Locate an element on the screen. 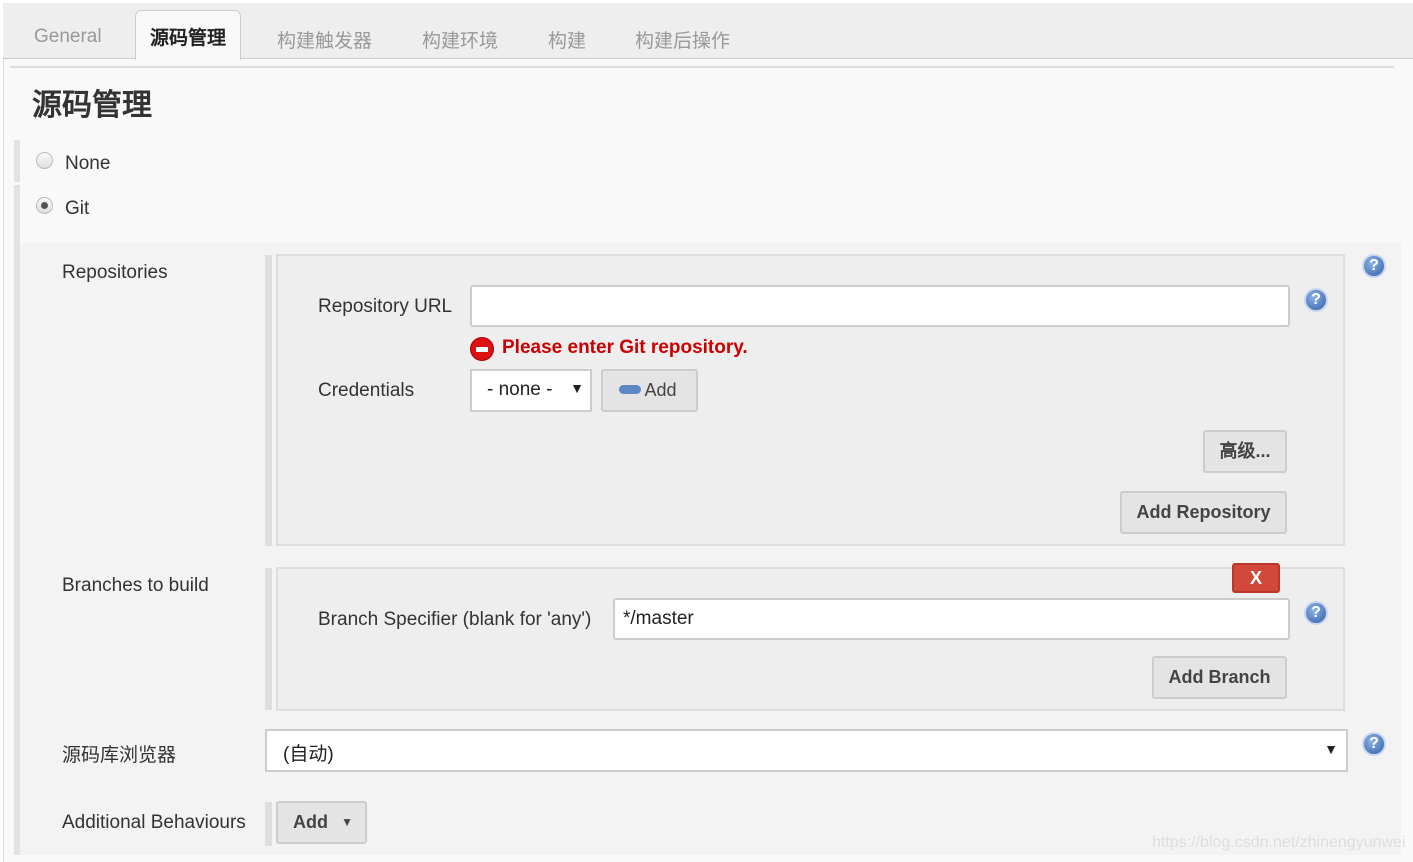  delete-branch-button: X is located at coordinates (1256, 578).